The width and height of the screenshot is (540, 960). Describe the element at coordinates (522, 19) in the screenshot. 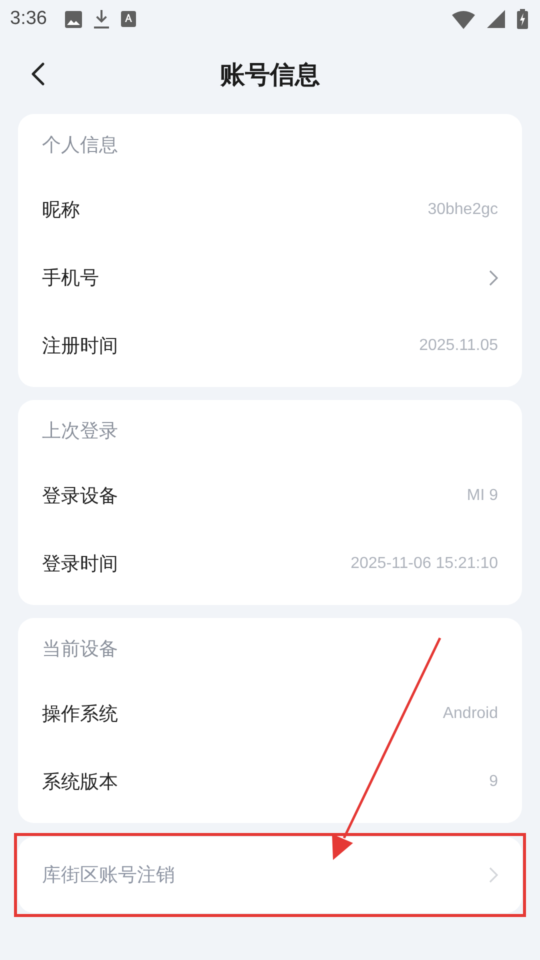

I see `battery-charging-icon` at that location.